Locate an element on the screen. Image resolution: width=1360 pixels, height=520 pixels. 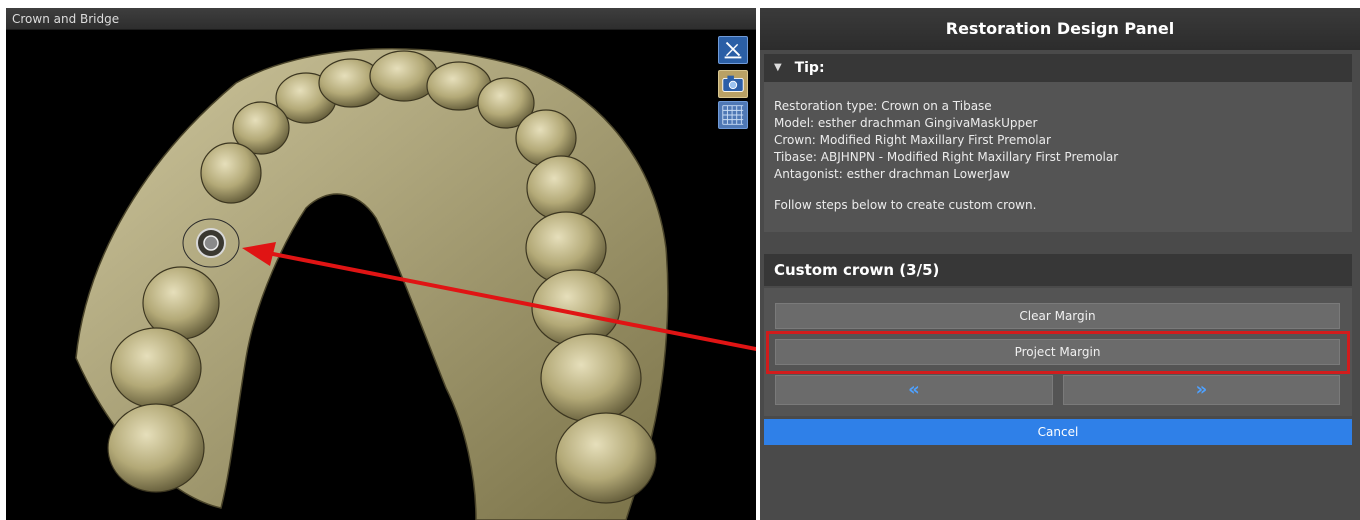
next-step-button: » is located at coordinates (1201, 390).